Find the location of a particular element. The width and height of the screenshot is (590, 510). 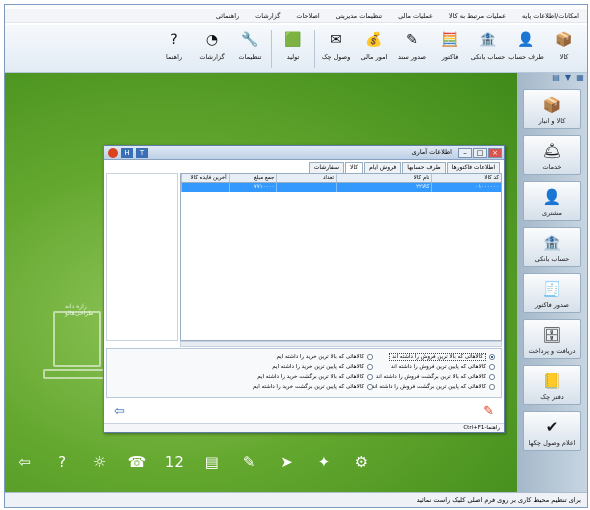

menu-financial-ops: عملیات مالی is located at coordinates (415, 16).